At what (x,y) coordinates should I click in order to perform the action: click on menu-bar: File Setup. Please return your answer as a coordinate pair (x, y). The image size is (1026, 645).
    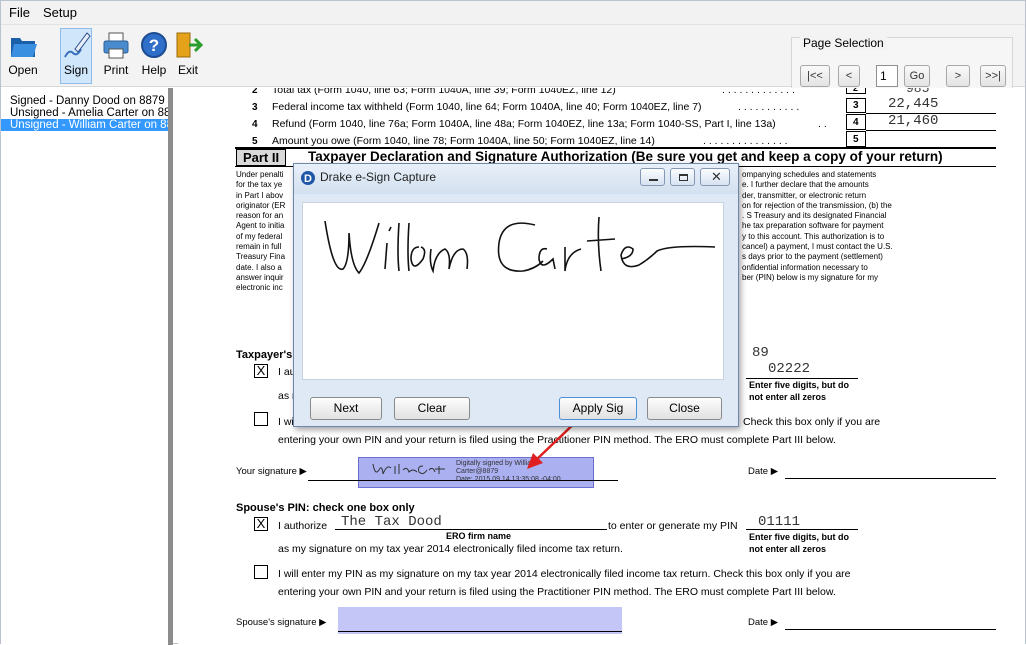
    Looking at the image, I should click on (513, 13).